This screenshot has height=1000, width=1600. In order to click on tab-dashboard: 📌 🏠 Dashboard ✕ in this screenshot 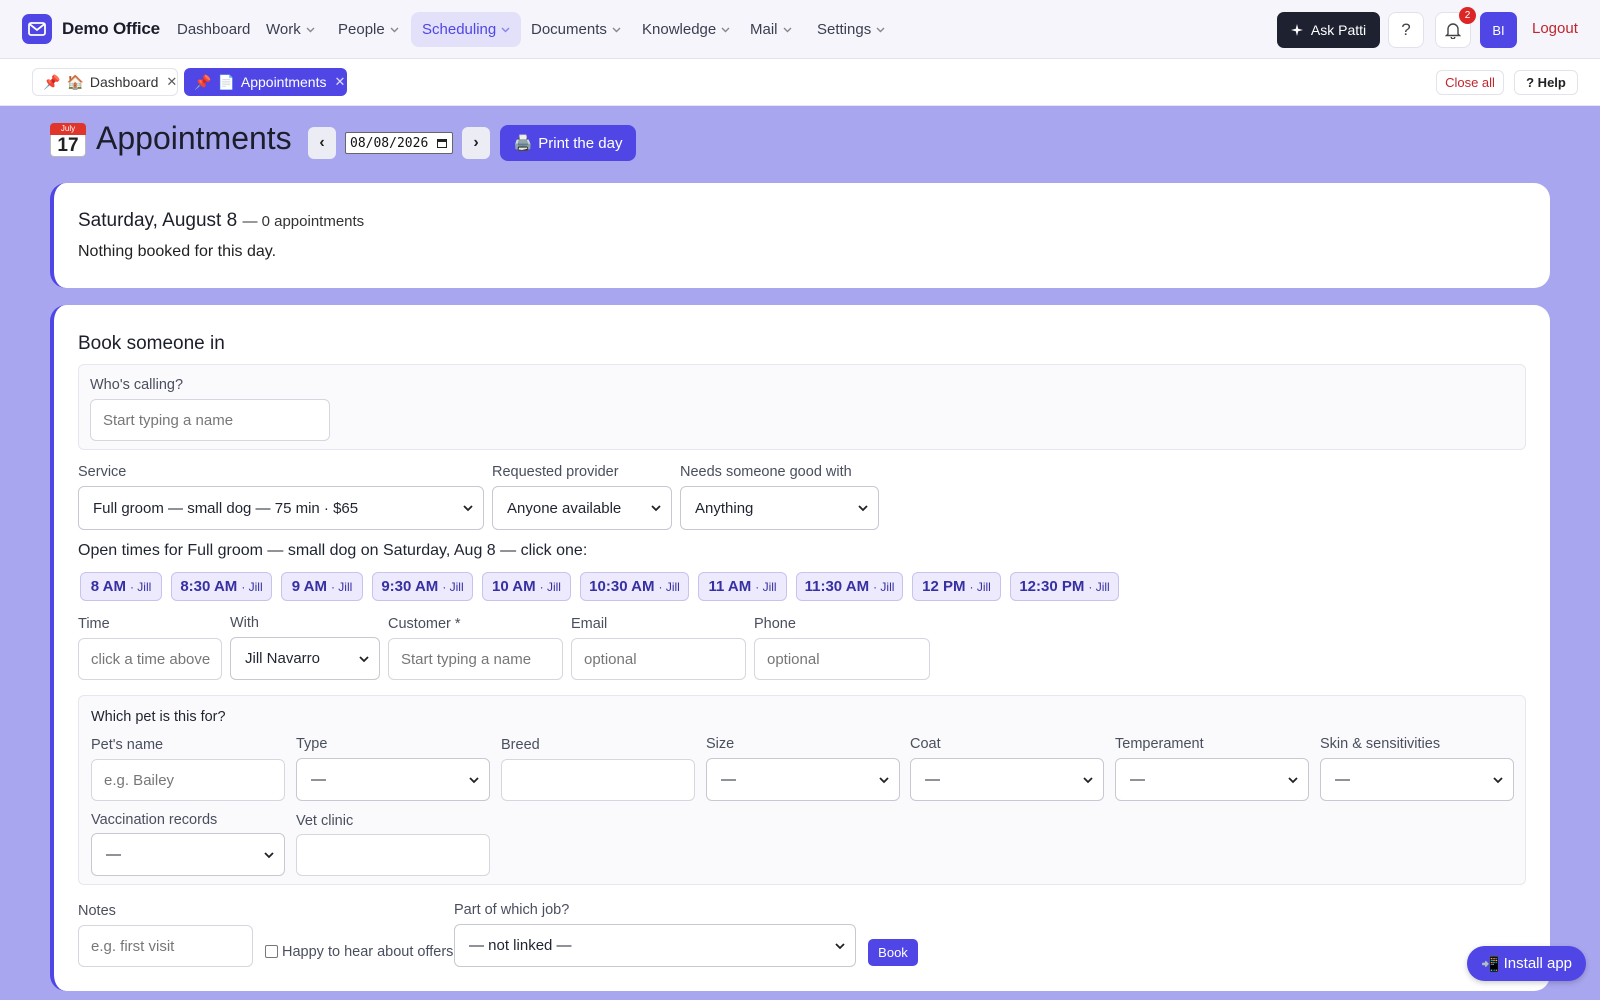, I will do `click(105, 82)`.